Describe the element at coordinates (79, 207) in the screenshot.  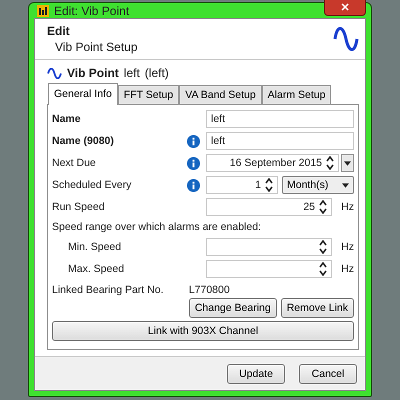
I see `field-label: Run Speed` at that location.